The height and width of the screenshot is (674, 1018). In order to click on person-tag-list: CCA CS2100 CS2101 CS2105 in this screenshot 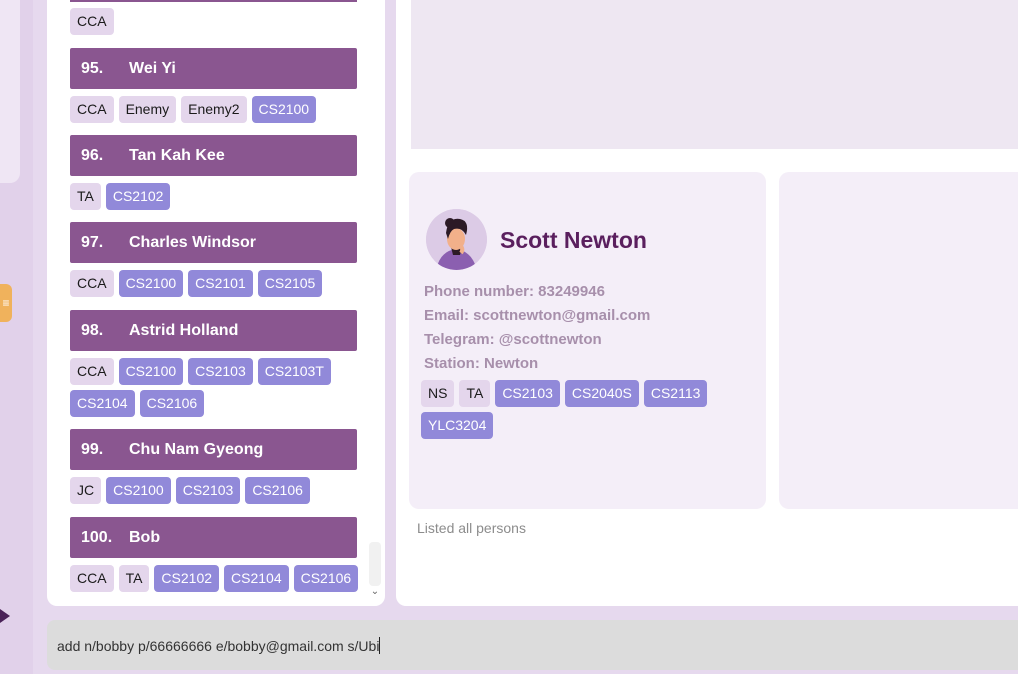, I will do `click(215, 283)`.